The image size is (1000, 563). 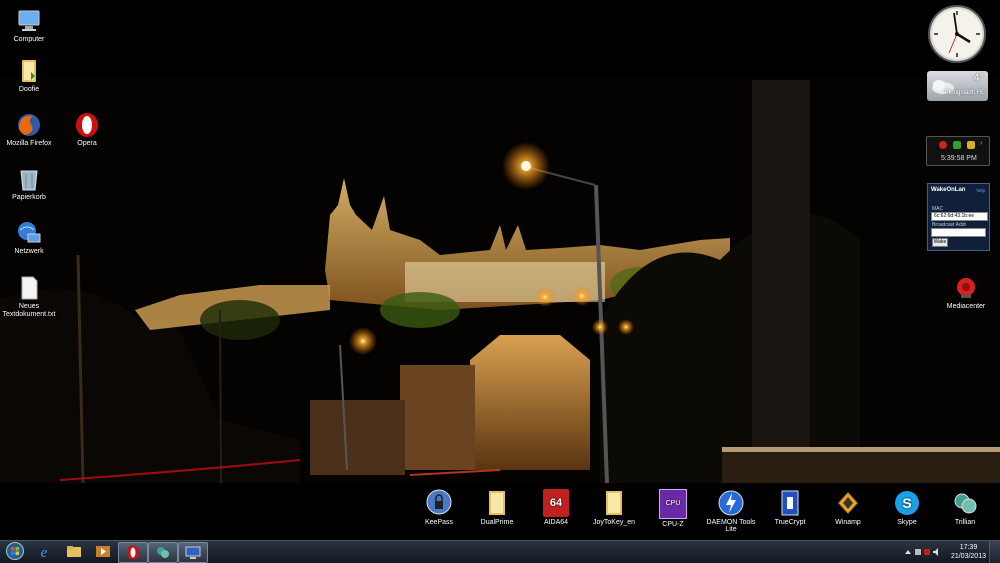 I want to click on dock-item-dualprime: DualPrime, so click(x=497, y=507).